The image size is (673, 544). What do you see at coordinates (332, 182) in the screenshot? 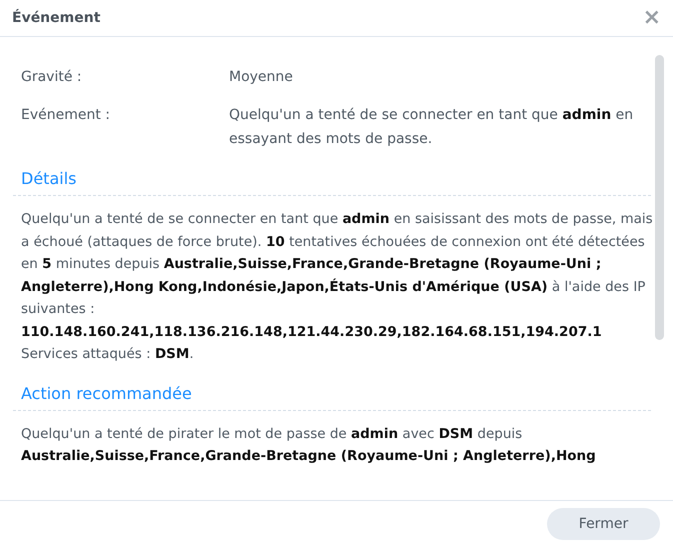
I see `section-heading: Détails` at bounding box center [332, 182].